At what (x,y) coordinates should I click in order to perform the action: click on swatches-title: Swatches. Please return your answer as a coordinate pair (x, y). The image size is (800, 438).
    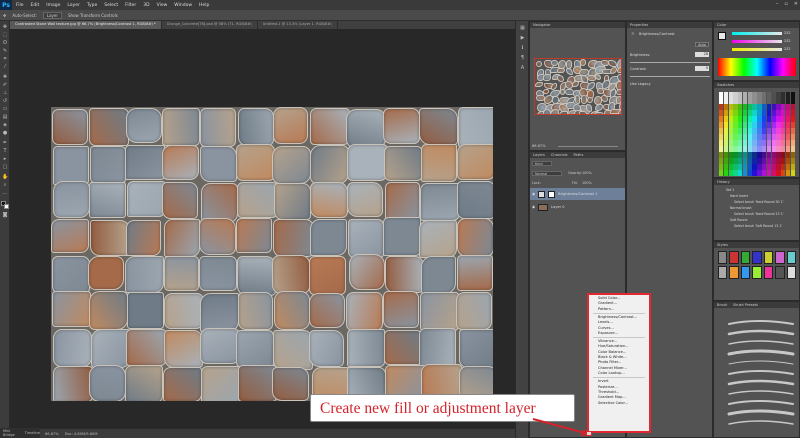
    Looking at the image, I should click on (725, 85).